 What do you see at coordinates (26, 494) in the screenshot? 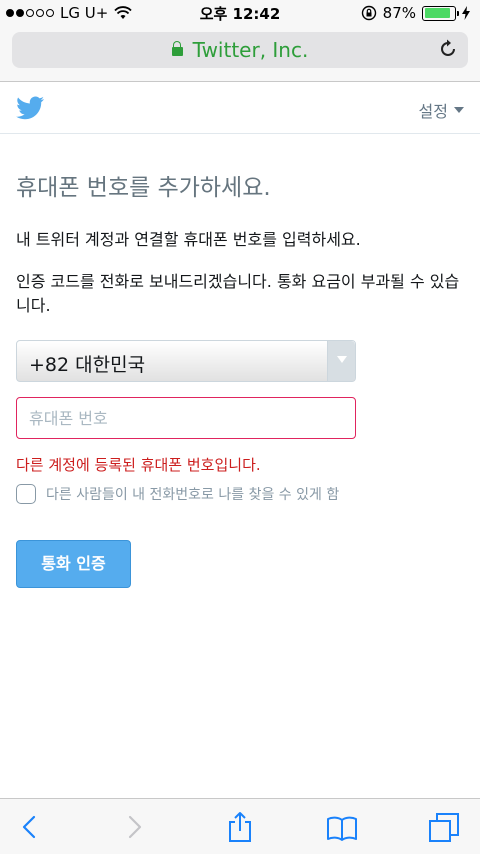
I see `discoverable-checkbox` at bounding box center [26, 494].